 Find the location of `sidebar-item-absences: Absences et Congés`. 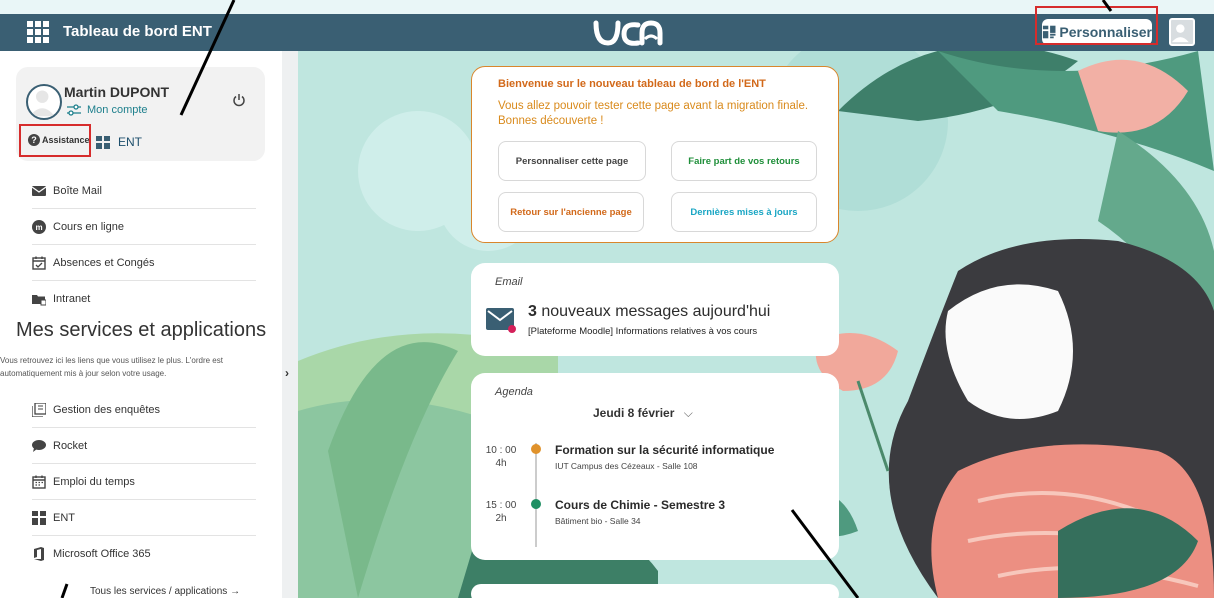

sidebar-item-absences: Absences et Congés is located at coordinates (144, 263).